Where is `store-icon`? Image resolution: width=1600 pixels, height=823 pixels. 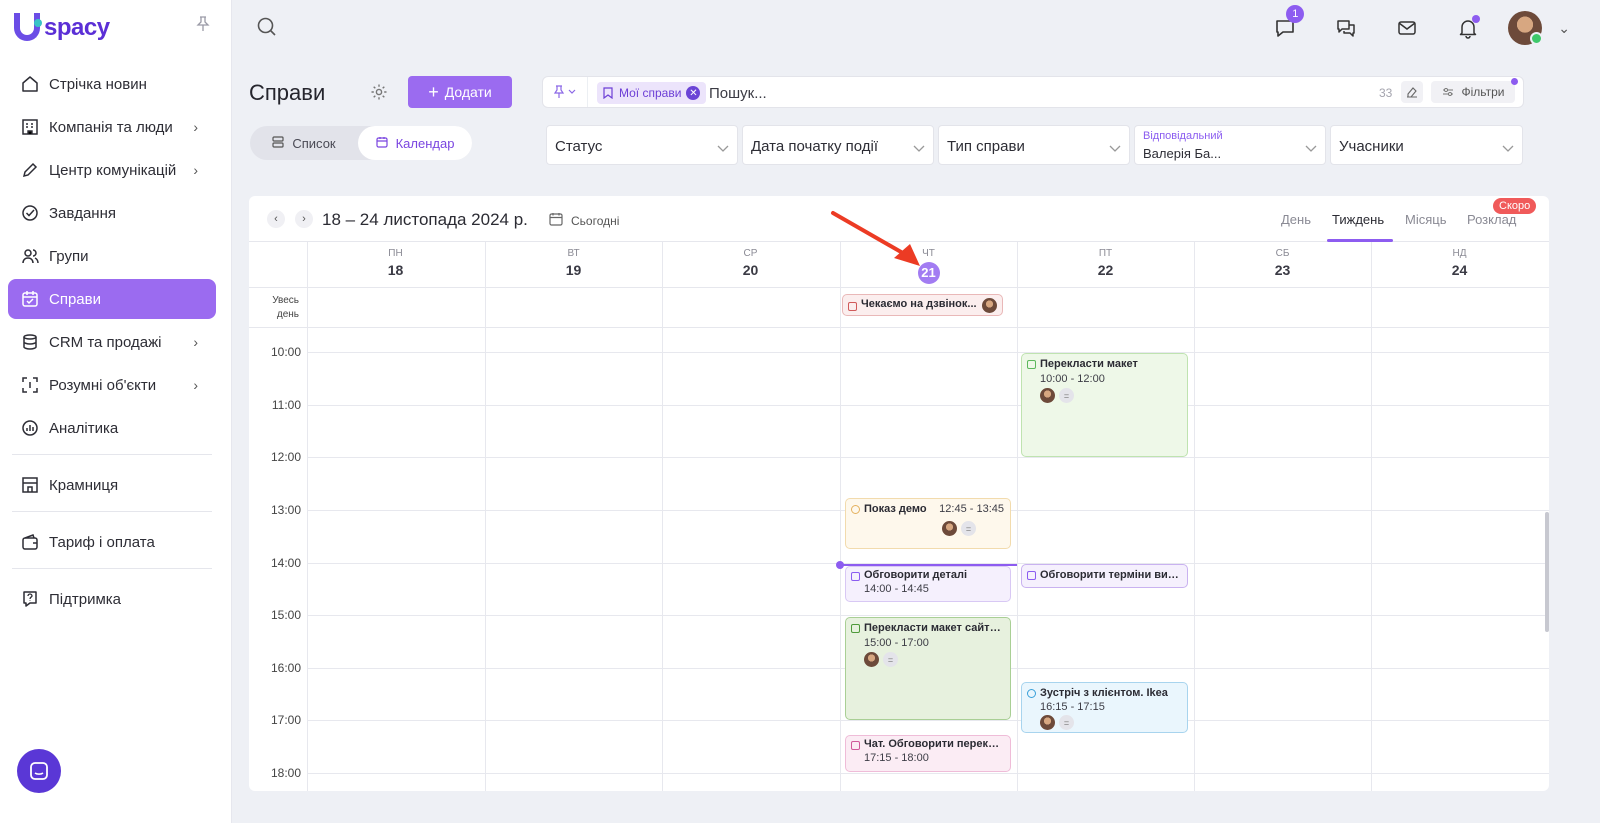
store-icon is located at coordinates (30, 485).